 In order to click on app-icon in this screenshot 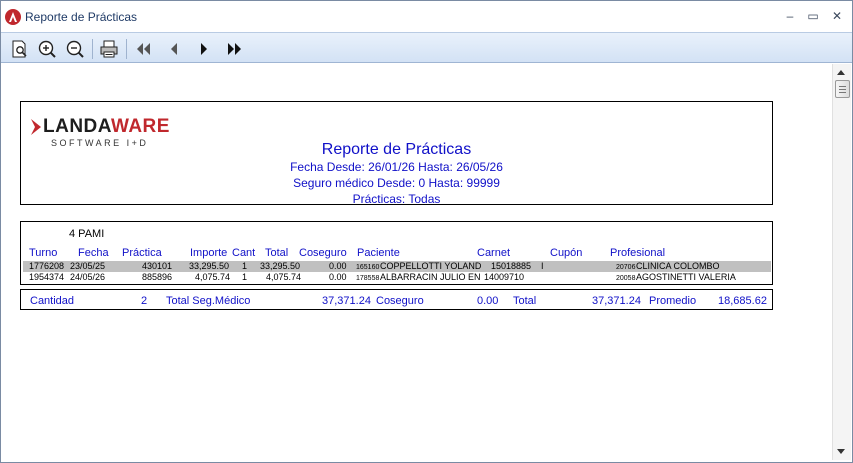, I will do `click(13, 17)`.